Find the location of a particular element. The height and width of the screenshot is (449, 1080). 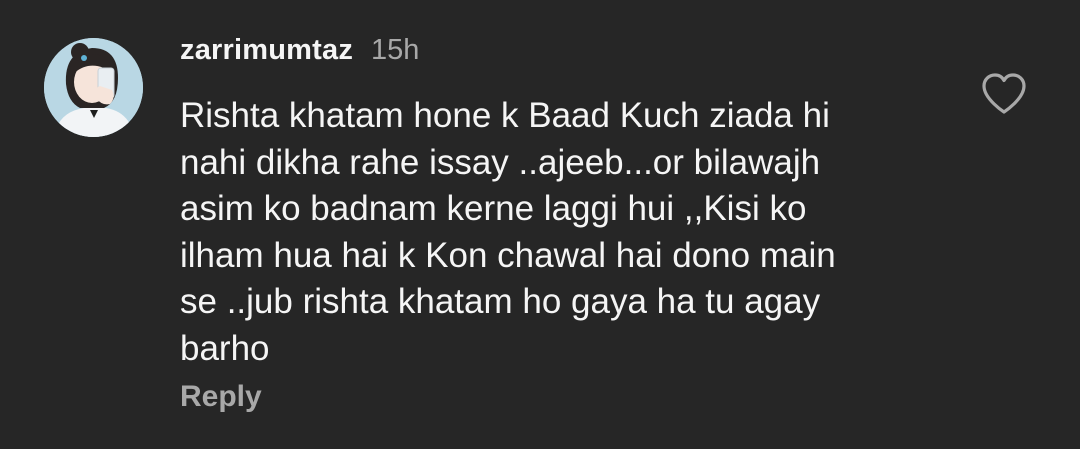

like-button is located at coordinates (1004, 94).